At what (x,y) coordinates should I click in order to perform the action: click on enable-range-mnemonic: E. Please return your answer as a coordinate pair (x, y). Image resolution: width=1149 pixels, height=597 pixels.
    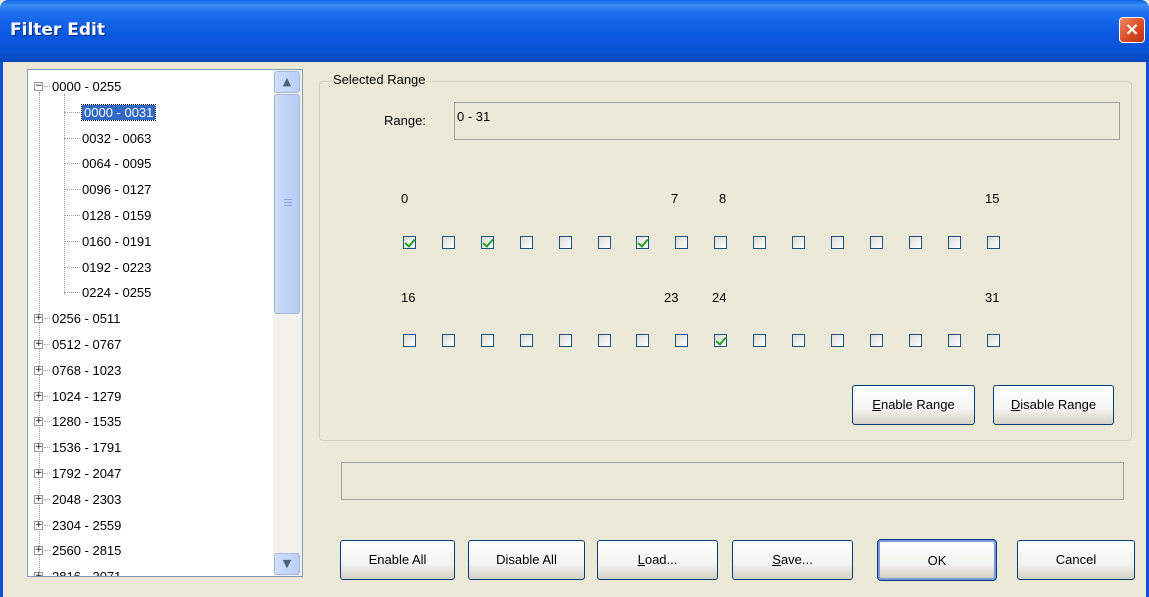
    Looking at the image, I should click on (876, 404).